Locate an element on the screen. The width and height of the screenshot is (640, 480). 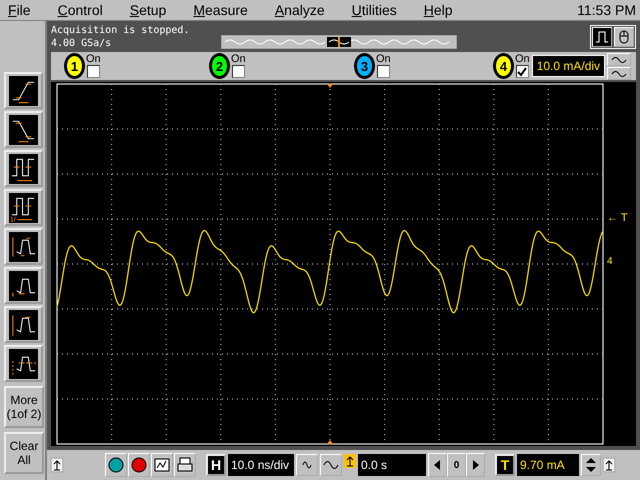
sample-rate: 4.00 GSa/s is located at coordinates (81, 43).